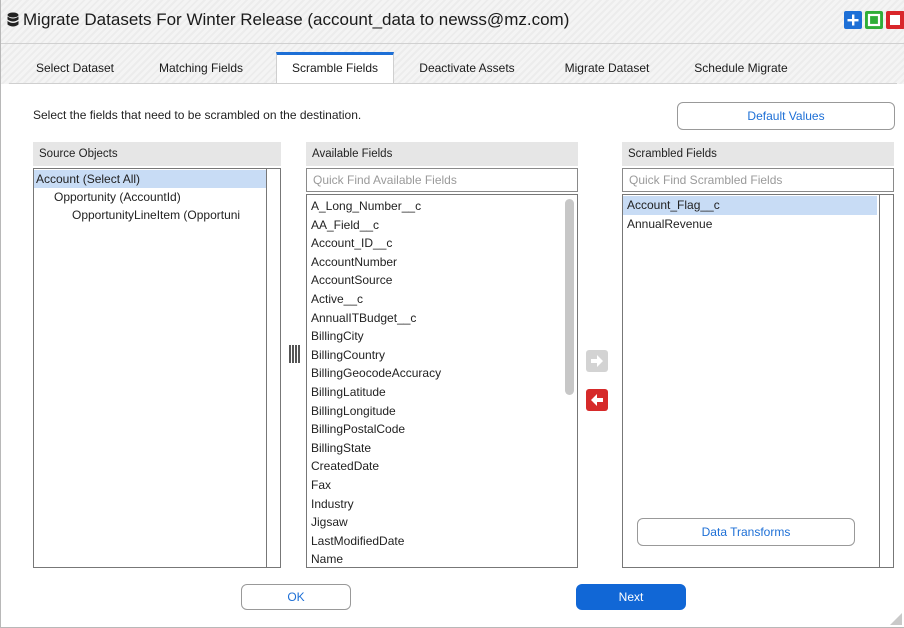 This screenshot has height=628, width=904. I want to click on add-to-scrambled-button, so click(597, 361).